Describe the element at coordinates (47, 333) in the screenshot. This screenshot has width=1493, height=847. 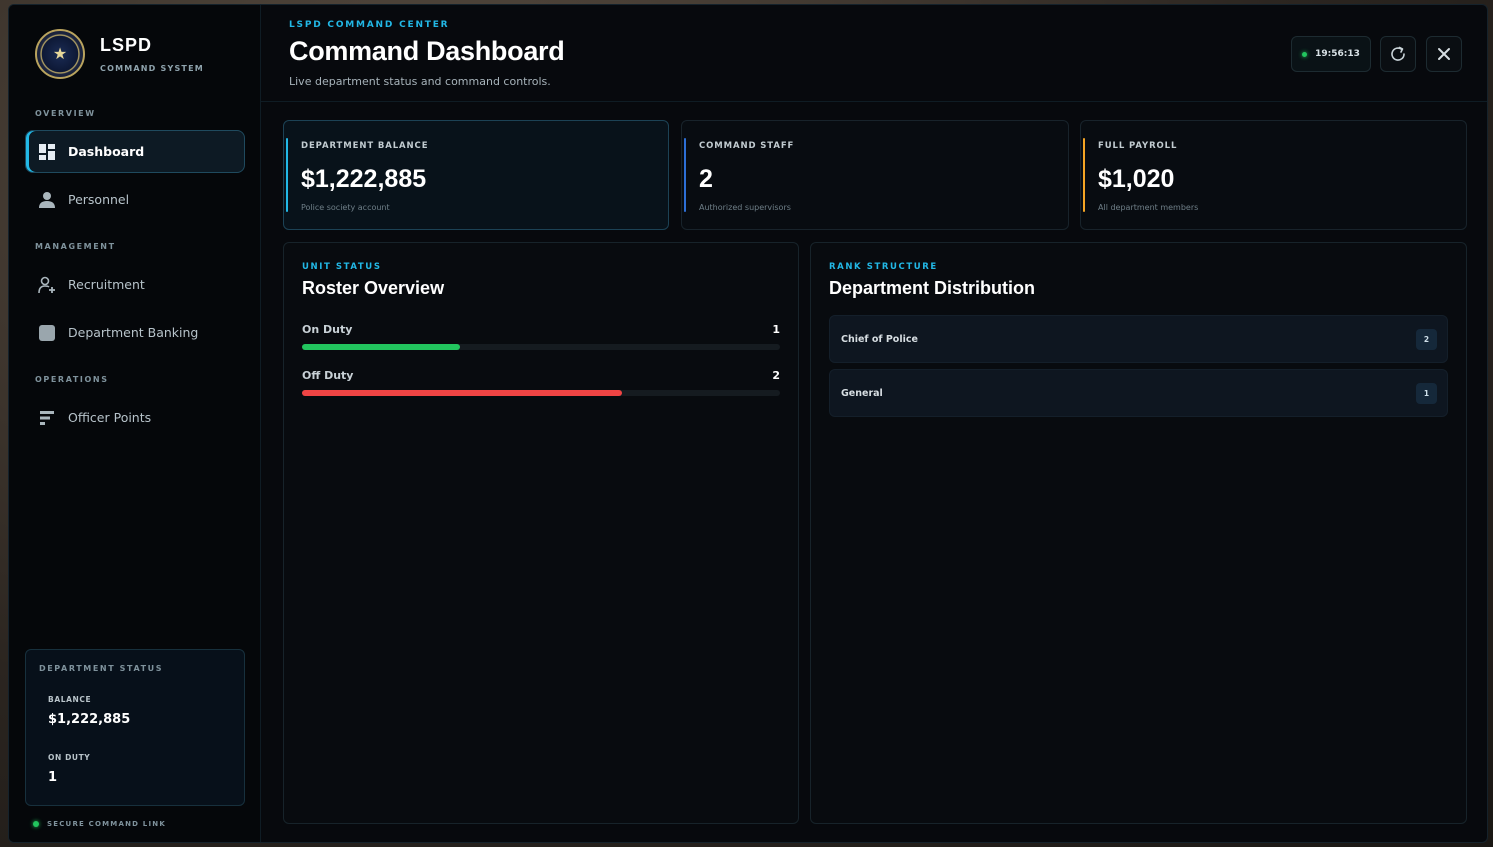
I see `bank-icon` at that location.